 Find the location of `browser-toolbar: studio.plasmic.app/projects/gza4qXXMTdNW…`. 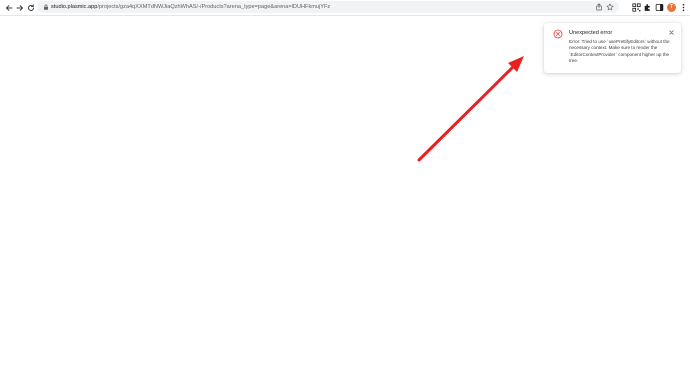

browser-toolbar: studio.plasmic.app/projects/gza4qXXMTdNW… is located at coordinates (345, 8).